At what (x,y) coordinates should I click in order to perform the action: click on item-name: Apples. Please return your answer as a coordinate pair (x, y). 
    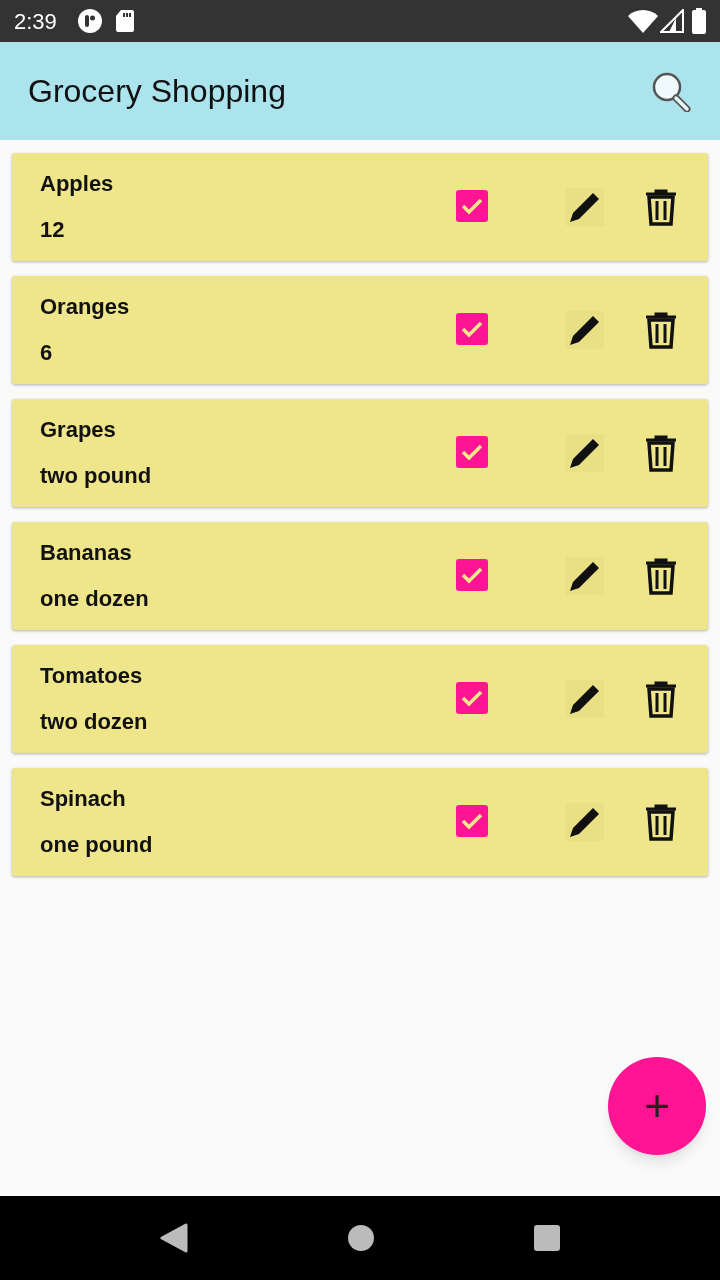
    Looking at the image, I should click on (77, 184).